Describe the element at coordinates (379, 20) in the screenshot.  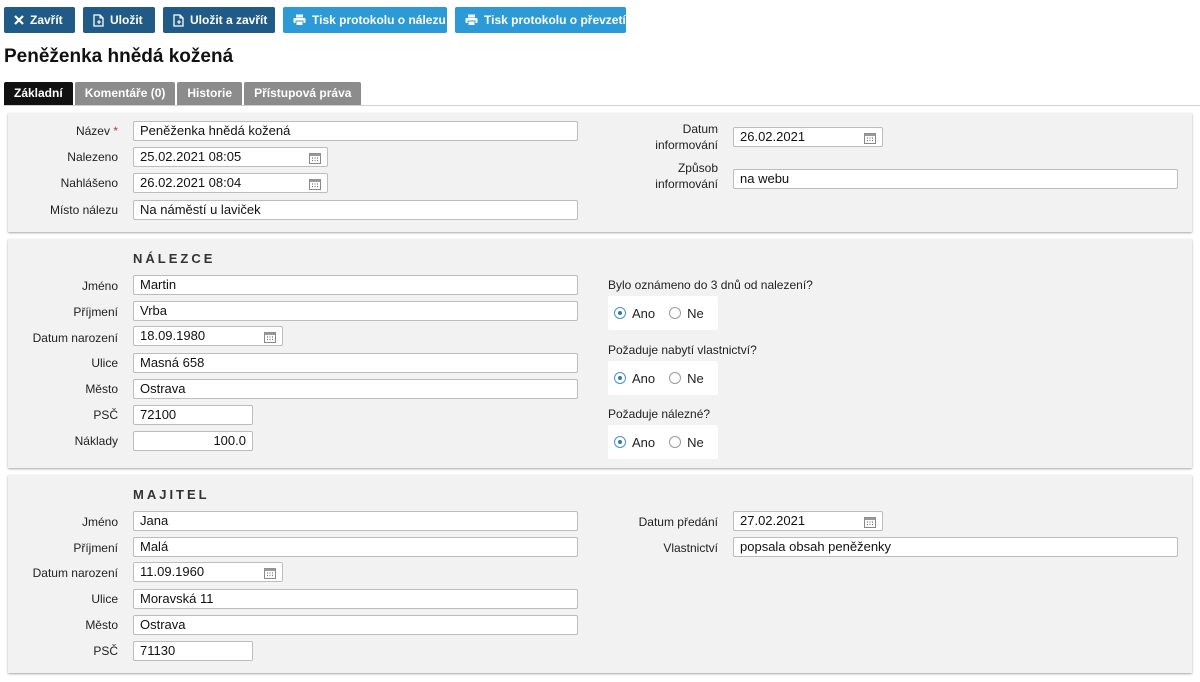
I see `print-found-protocol-label: Tisk protokolu o nálezu` at that location.